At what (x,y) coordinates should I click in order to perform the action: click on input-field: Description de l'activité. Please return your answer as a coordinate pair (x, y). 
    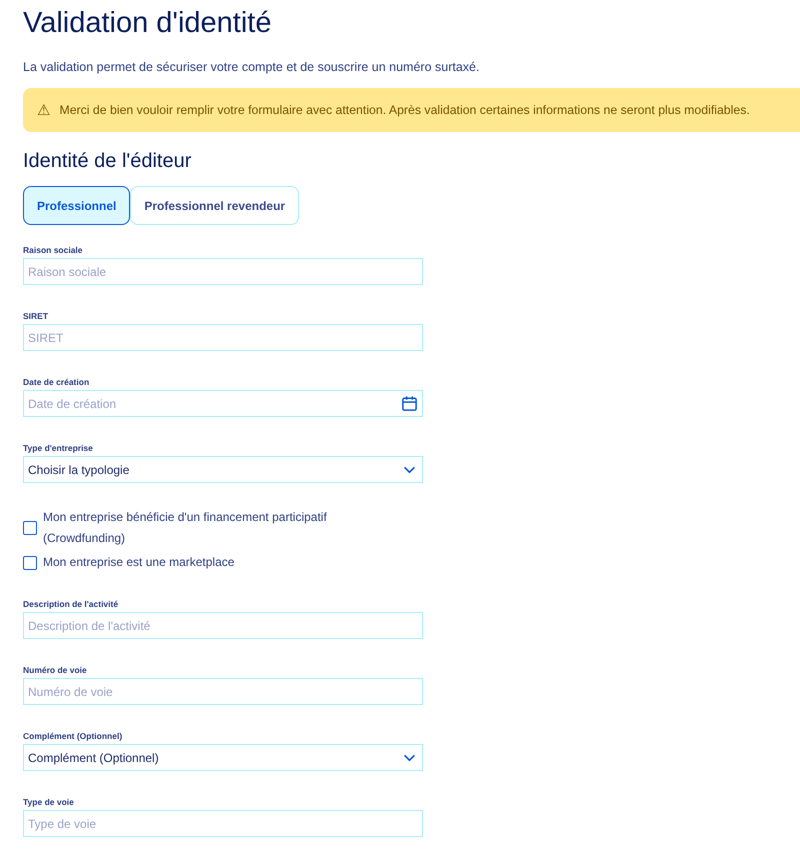
    Looking at the image, I should click on (223, 625).